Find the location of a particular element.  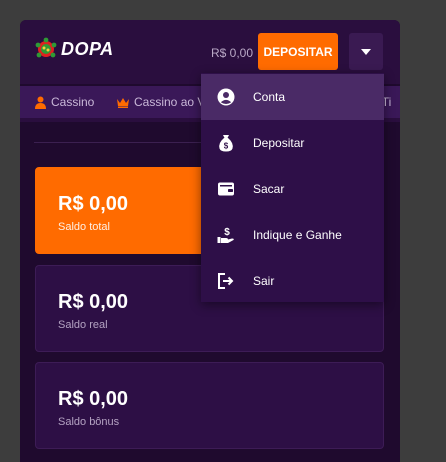

menu-item-indique-e-ganhe: $ Indique e Ganhe is located at coordinates (292, 235).